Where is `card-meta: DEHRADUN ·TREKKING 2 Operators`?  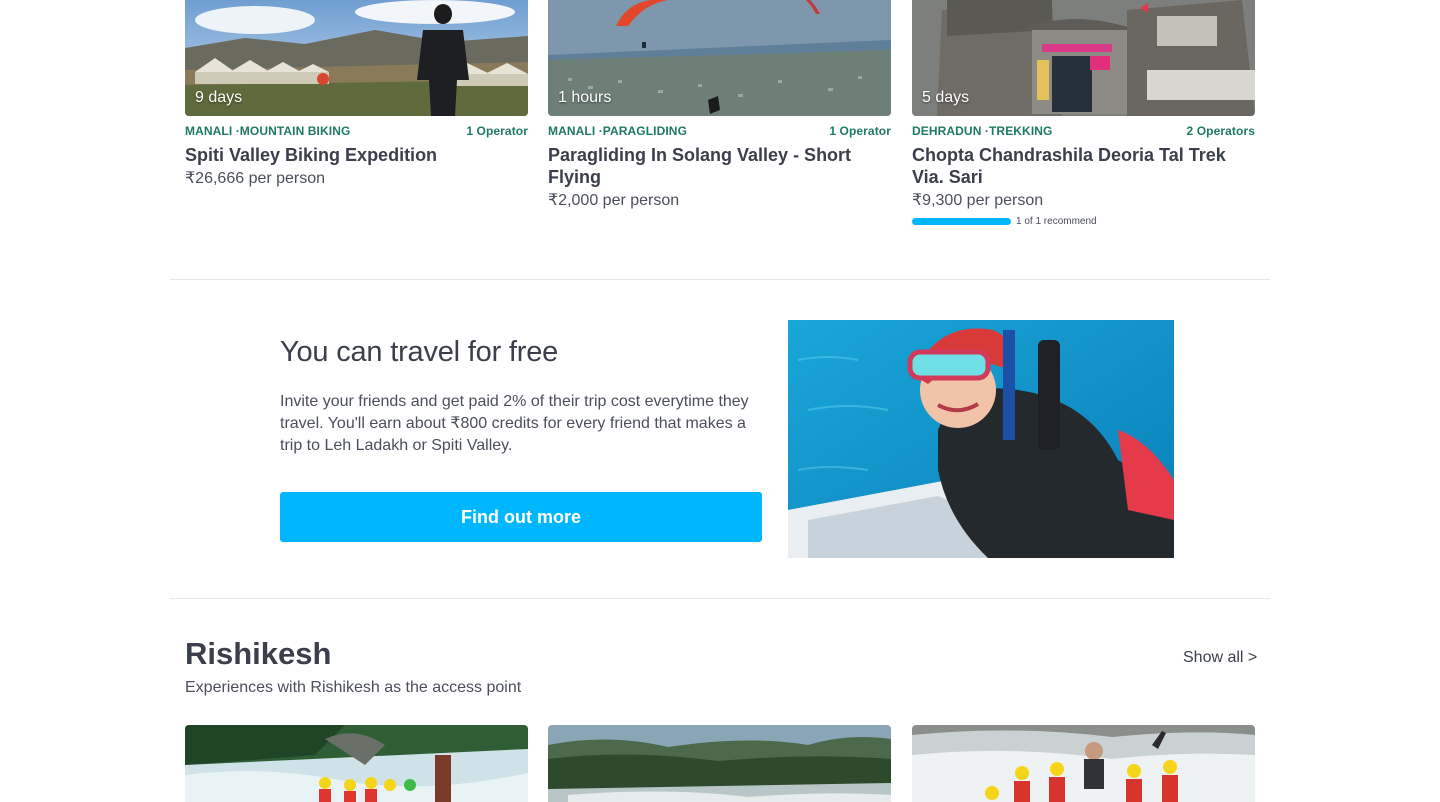 card-meta: DEHRADUN ·TREKKING 2 Operators is located at coordinates (1083, 131).